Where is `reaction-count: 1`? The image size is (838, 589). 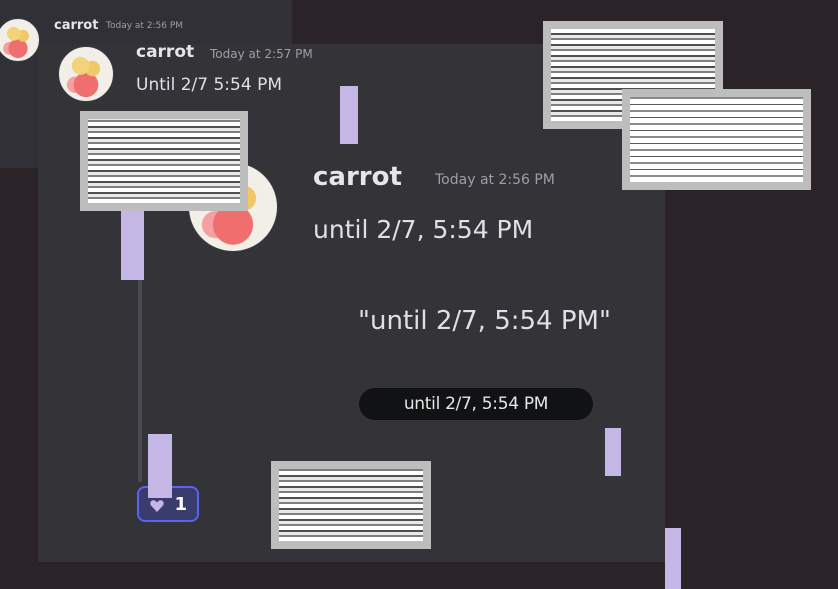
reaction-count: 1 is located at coordinates (180, 504).